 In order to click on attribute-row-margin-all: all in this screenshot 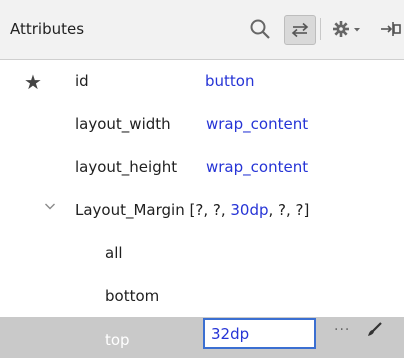, I will do `click(202, 254)`.